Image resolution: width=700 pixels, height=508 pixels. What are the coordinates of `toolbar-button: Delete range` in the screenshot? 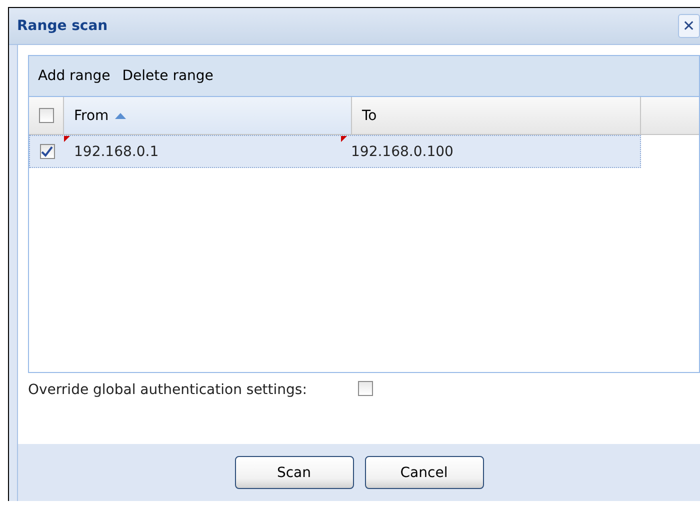 It's located at (167, 76).